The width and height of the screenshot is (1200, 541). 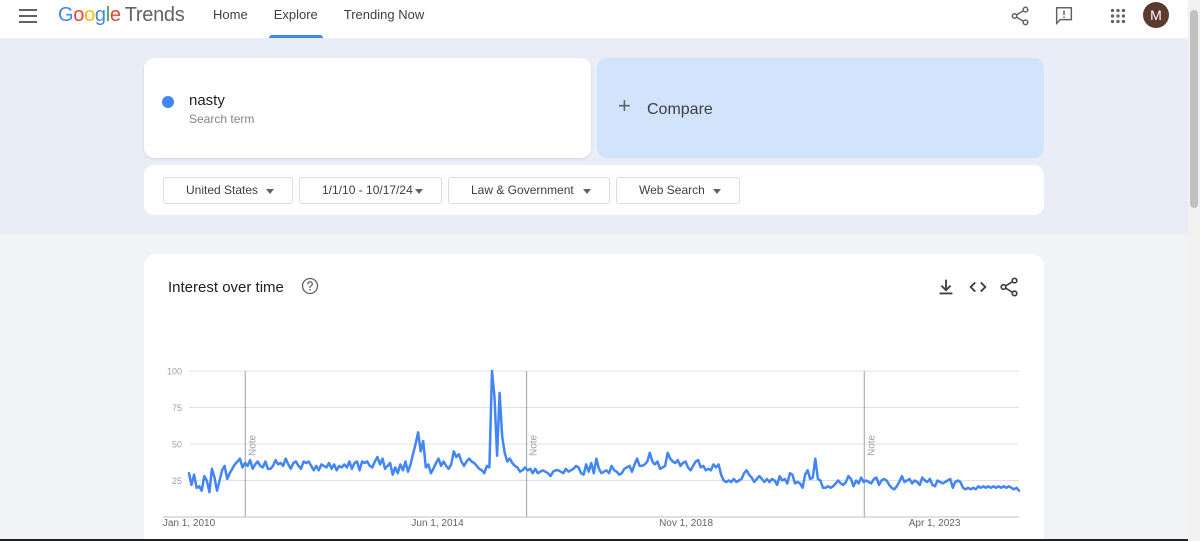 What do you see at coordinates (1194, 270) in the screenshot?
I see `page-scrollbar` at bounding box center [1194, 270].